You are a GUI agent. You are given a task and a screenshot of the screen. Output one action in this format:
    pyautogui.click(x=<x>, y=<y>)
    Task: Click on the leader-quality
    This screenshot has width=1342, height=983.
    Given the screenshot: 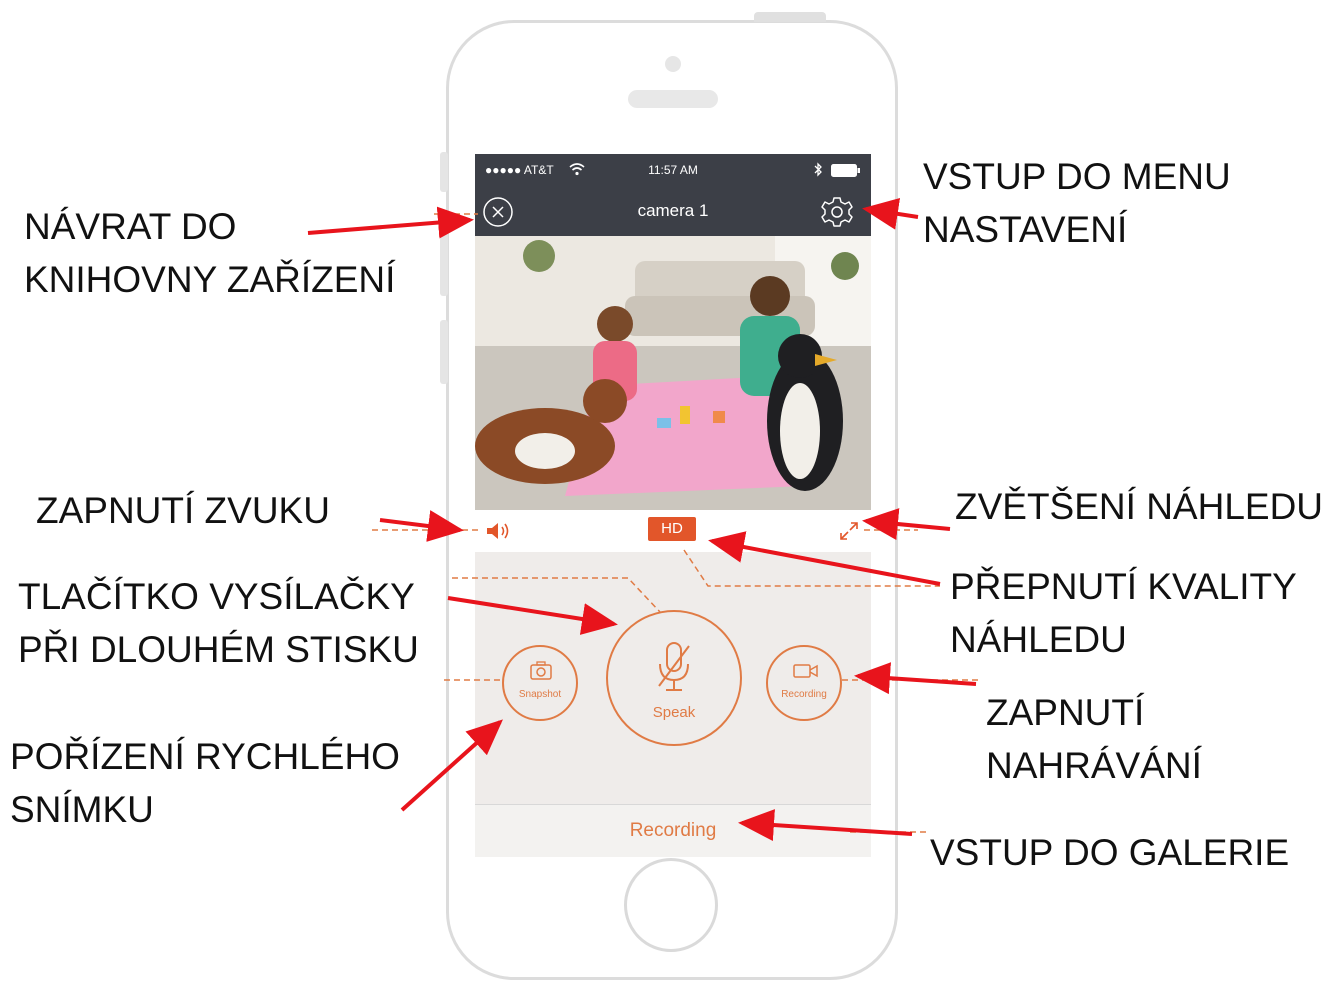 What is the action you would take?
    pyautogui.click(x=811, y=568)
    